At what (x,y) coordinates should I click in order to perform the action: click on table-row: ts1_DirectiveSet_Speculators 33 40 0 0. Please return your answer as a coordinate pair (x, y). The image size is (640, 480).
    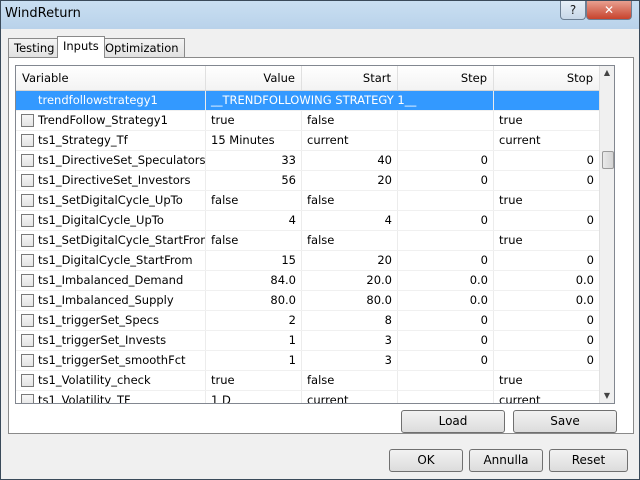
    Looking at the image, I should click on (308, 161).